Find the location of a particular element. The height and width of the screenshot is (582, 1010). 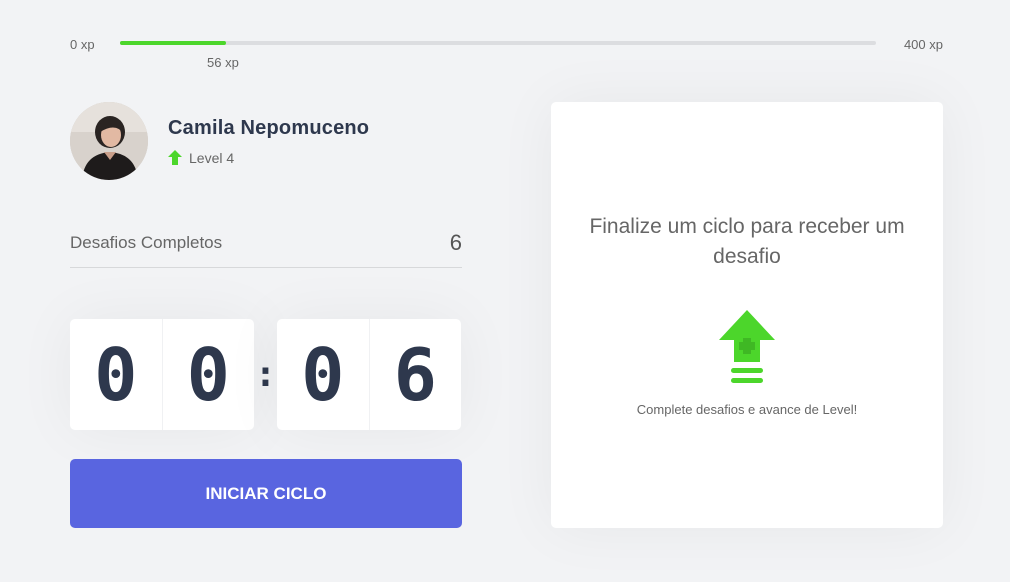

xp-track is located at coordinates (498, 43).